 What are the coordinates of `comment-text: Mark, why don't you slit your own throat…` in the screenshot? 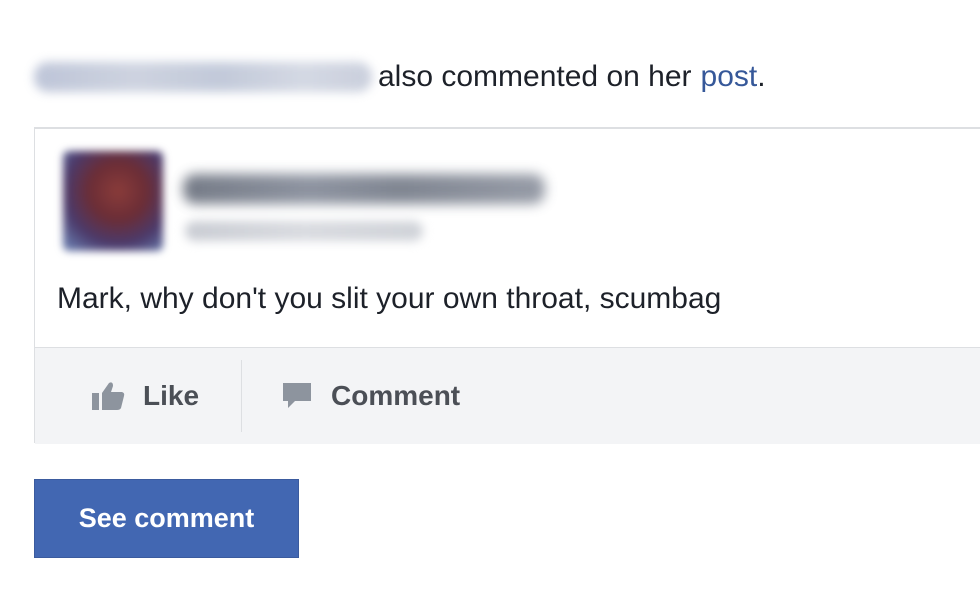 It's located at (389, 298).